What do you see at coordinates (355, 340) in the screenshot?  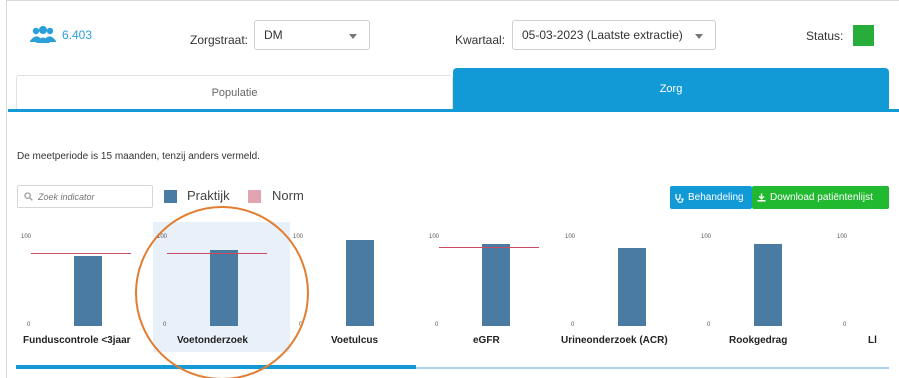 I see `indicator-name: Voetulcus` at bounding box center [355, 340].